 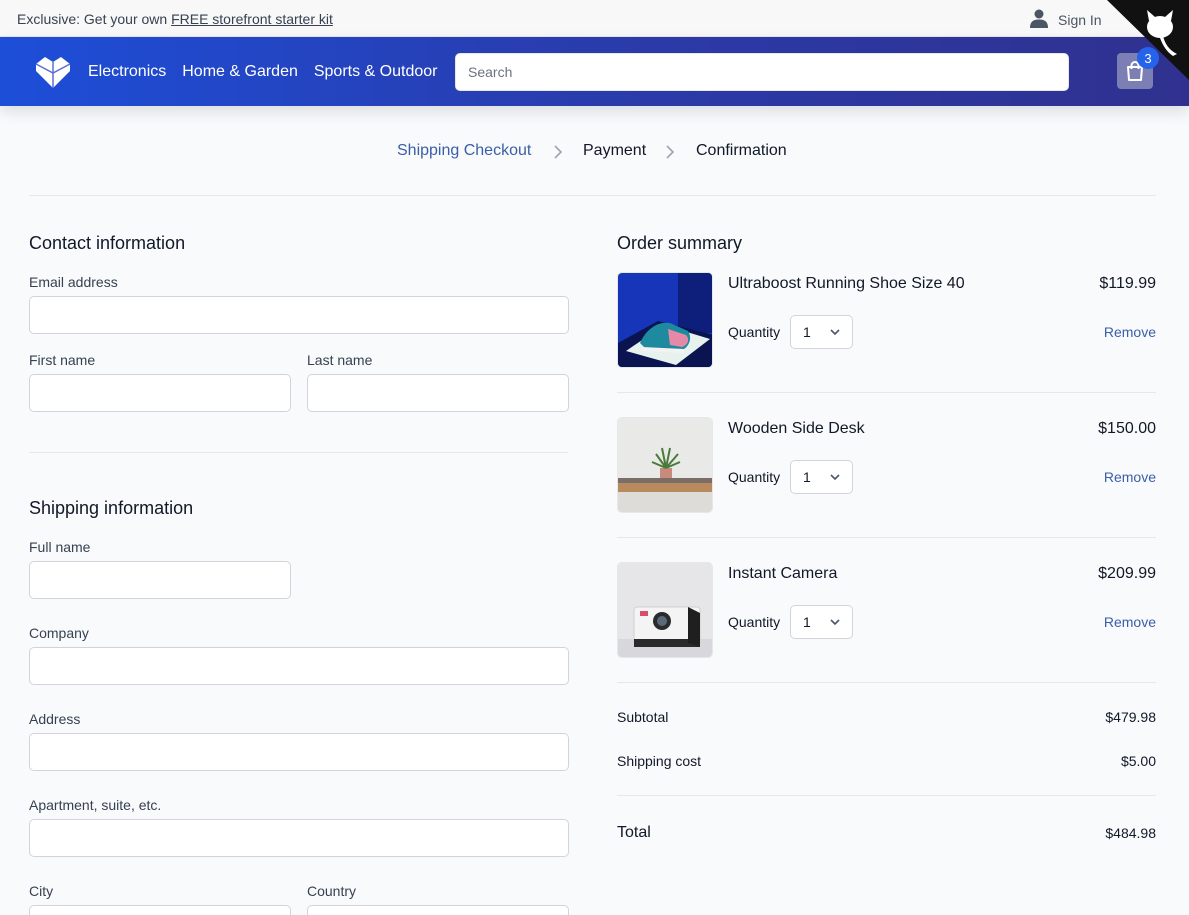 I want to click on first-name-label: First name, so click(x=62, y=360).